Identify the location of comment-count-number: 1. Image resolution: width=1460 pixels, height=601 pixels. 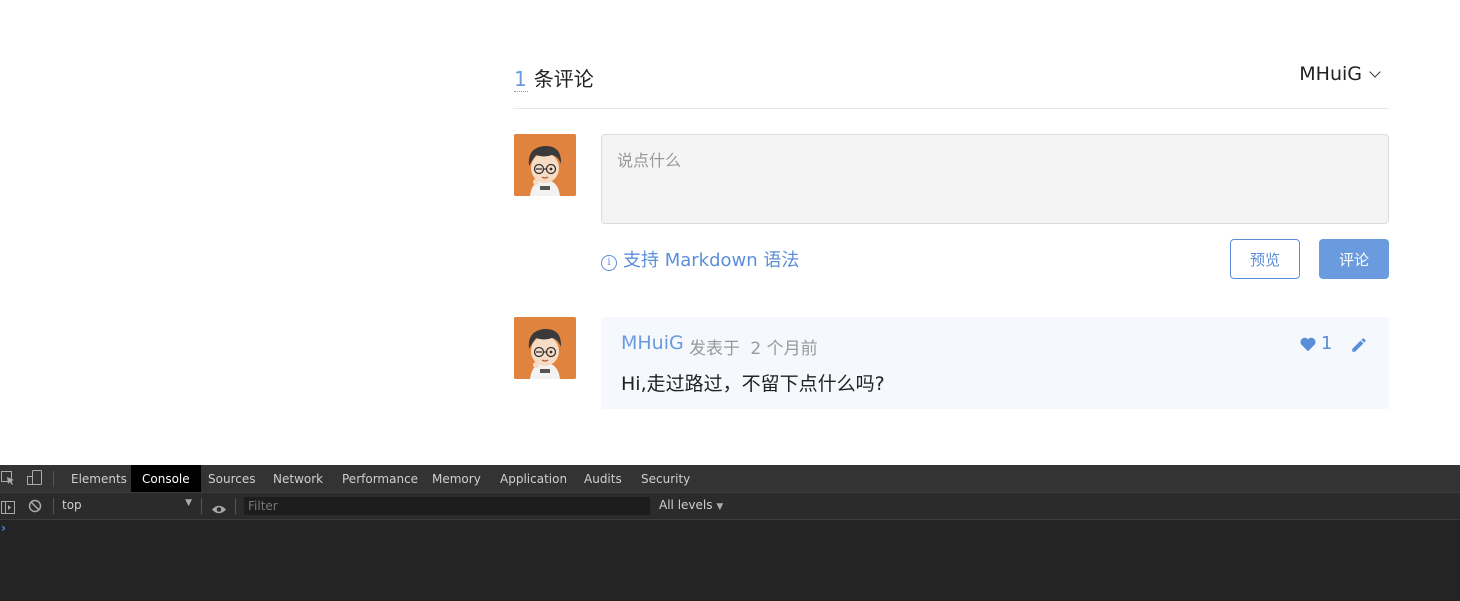
(521, 79).